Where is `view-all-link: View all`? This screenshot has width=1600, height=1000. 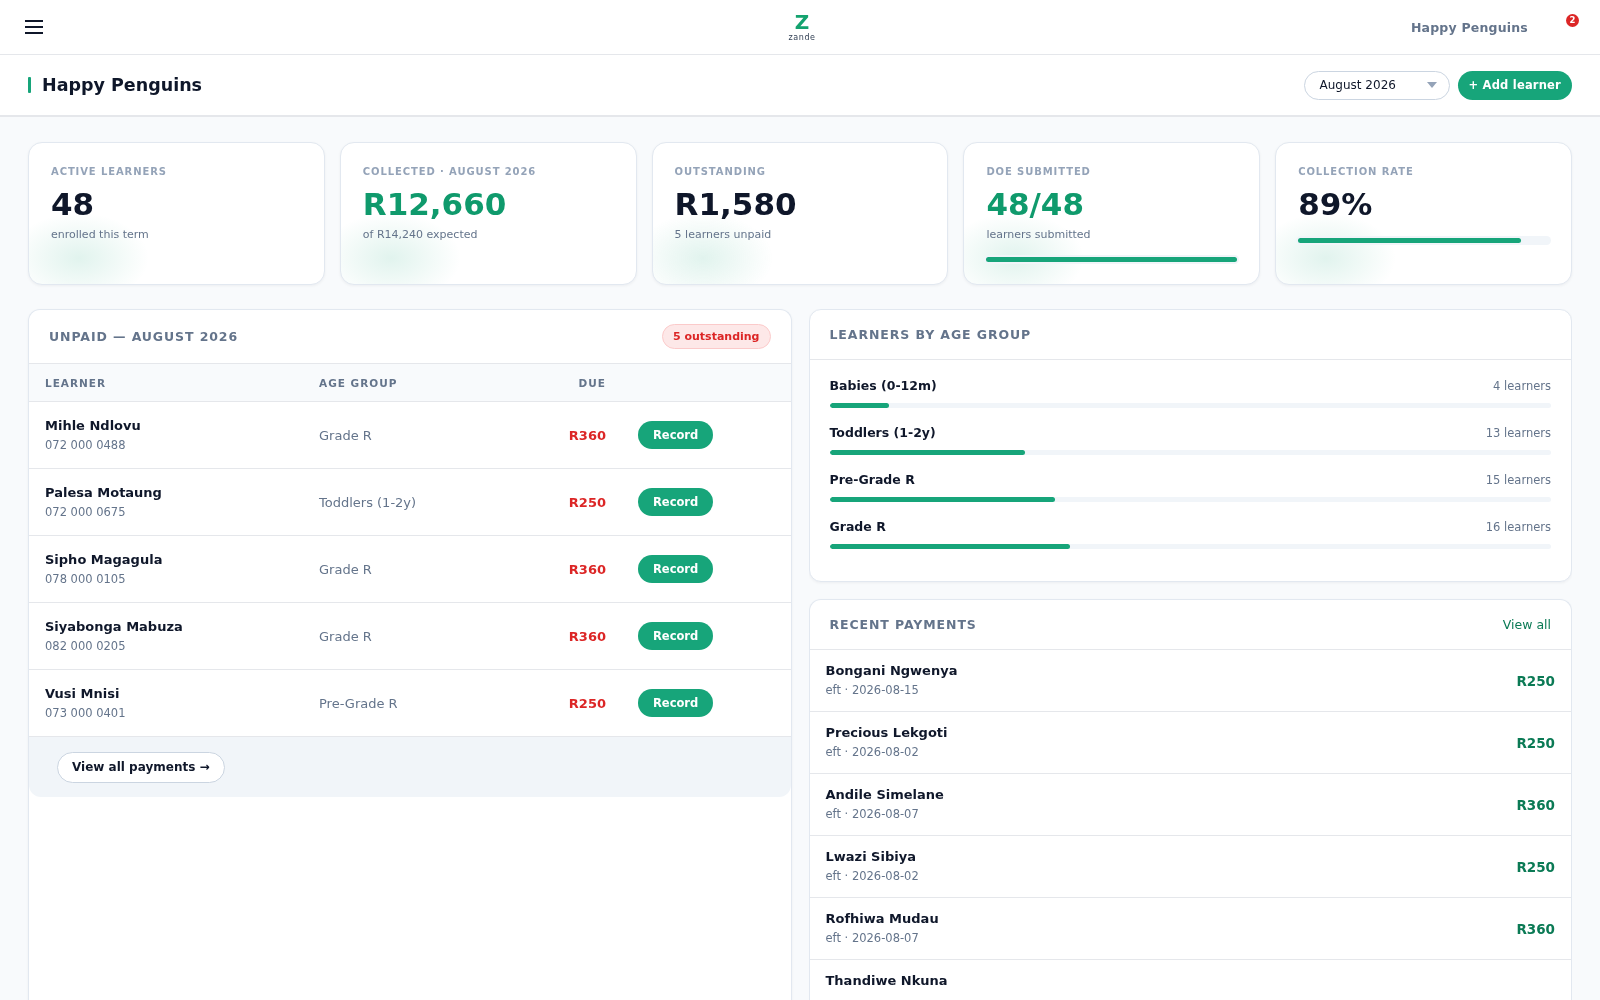 view-all-link: View all is located at coordinates (1526, 624).